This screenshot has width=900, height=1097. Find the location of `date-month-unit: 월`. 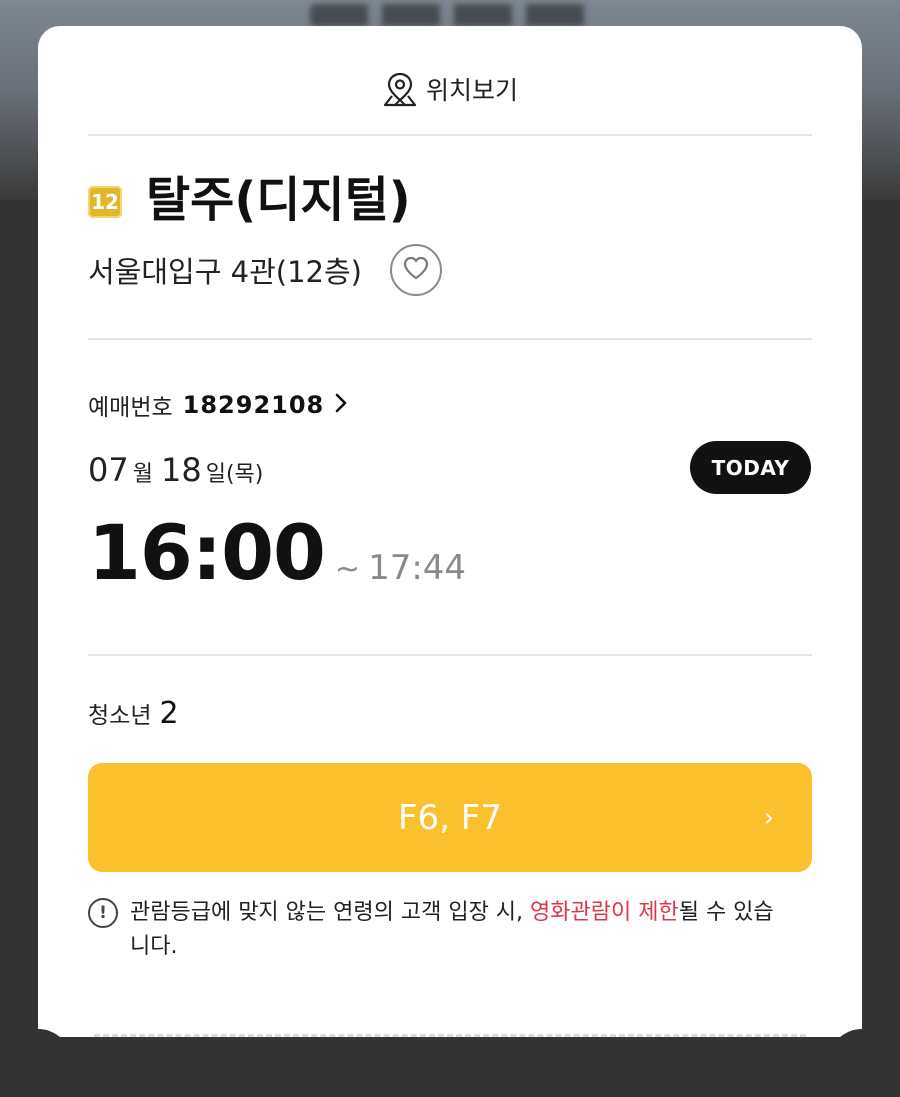

date-month-unit: 월 is located at coordinates (142, 474).